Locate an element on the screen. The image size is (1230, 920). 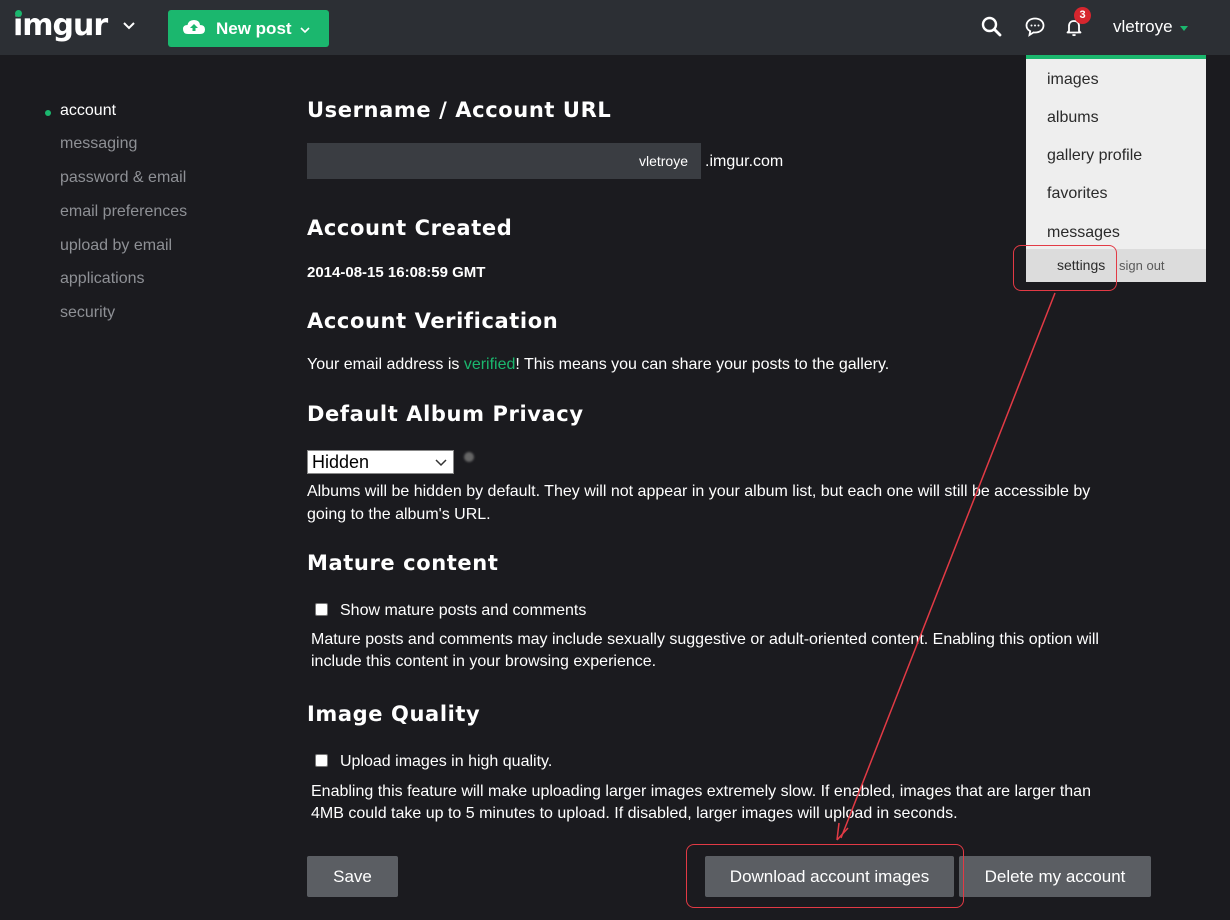
menu-item-gallery-profile: gallery profile is located at coordinates (1094, 156).